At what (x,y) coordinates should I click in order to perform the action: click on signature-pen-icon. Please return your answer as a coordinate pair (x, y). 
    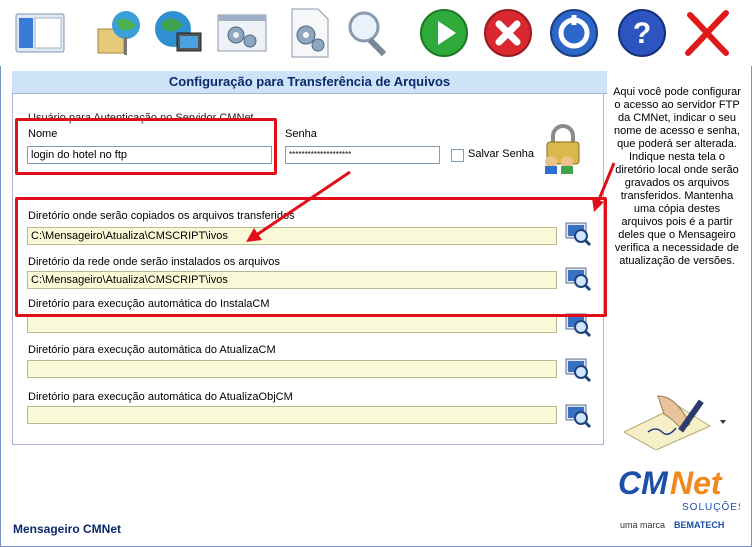
    Looking at the image, I should click on (673, 421).